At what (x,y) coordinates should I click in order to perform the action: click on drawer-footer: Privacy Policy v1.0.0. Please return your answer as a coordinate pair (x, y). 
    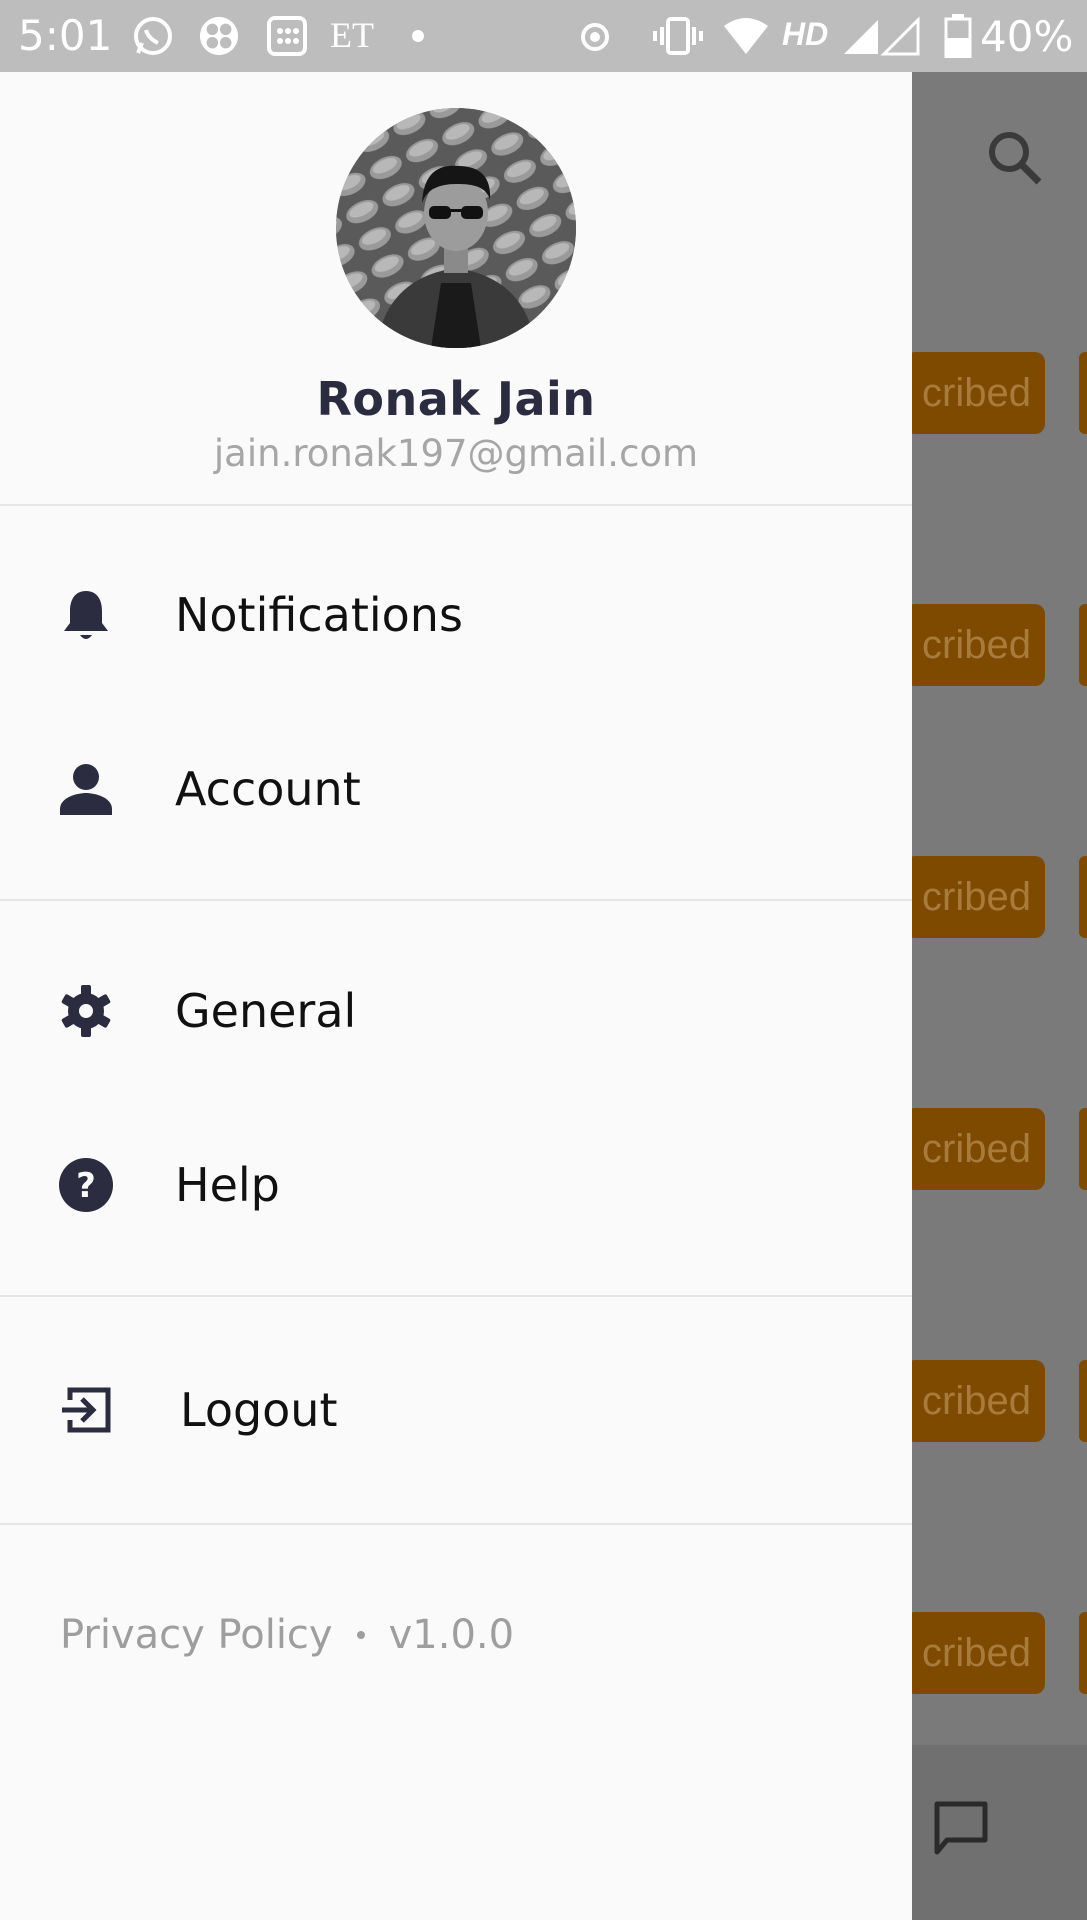
    Looking at the image, I should click on (287, 1635).